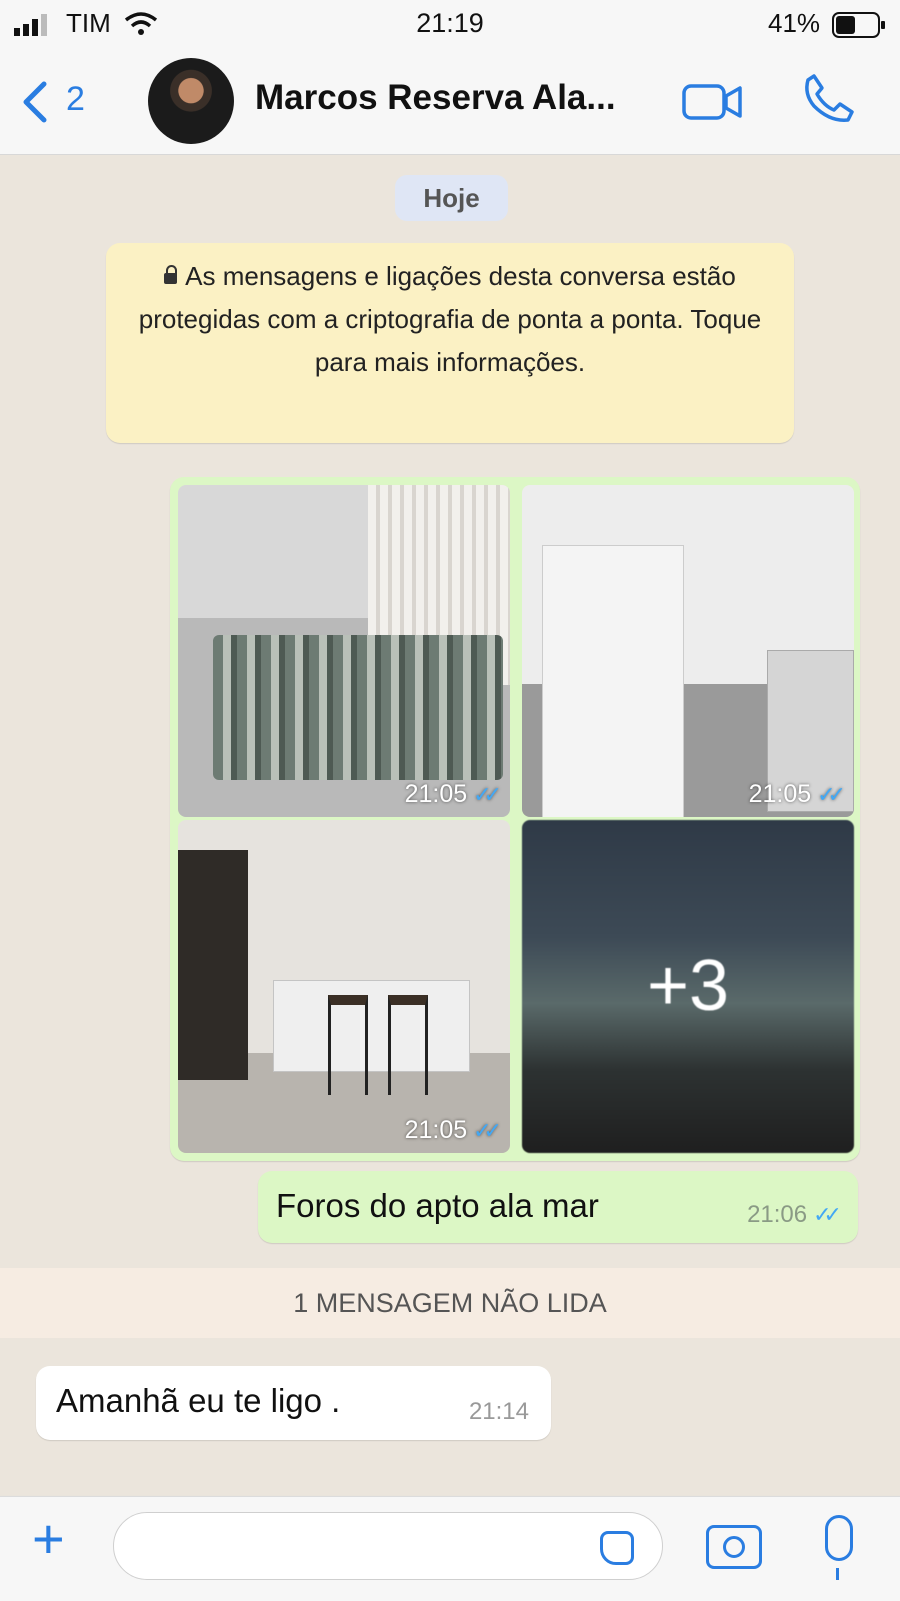  Describe the element at coordinates (688, 651) in the screenshot. I see `photo-kitchen: 21:05 ✓✓` at that location.